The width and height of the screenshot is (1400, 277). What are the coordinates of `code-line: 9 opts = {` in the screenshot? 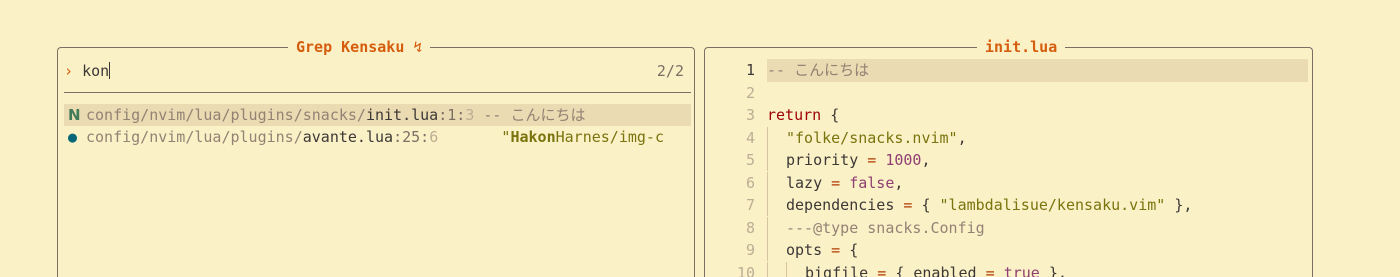 It's located at (1006, 250).